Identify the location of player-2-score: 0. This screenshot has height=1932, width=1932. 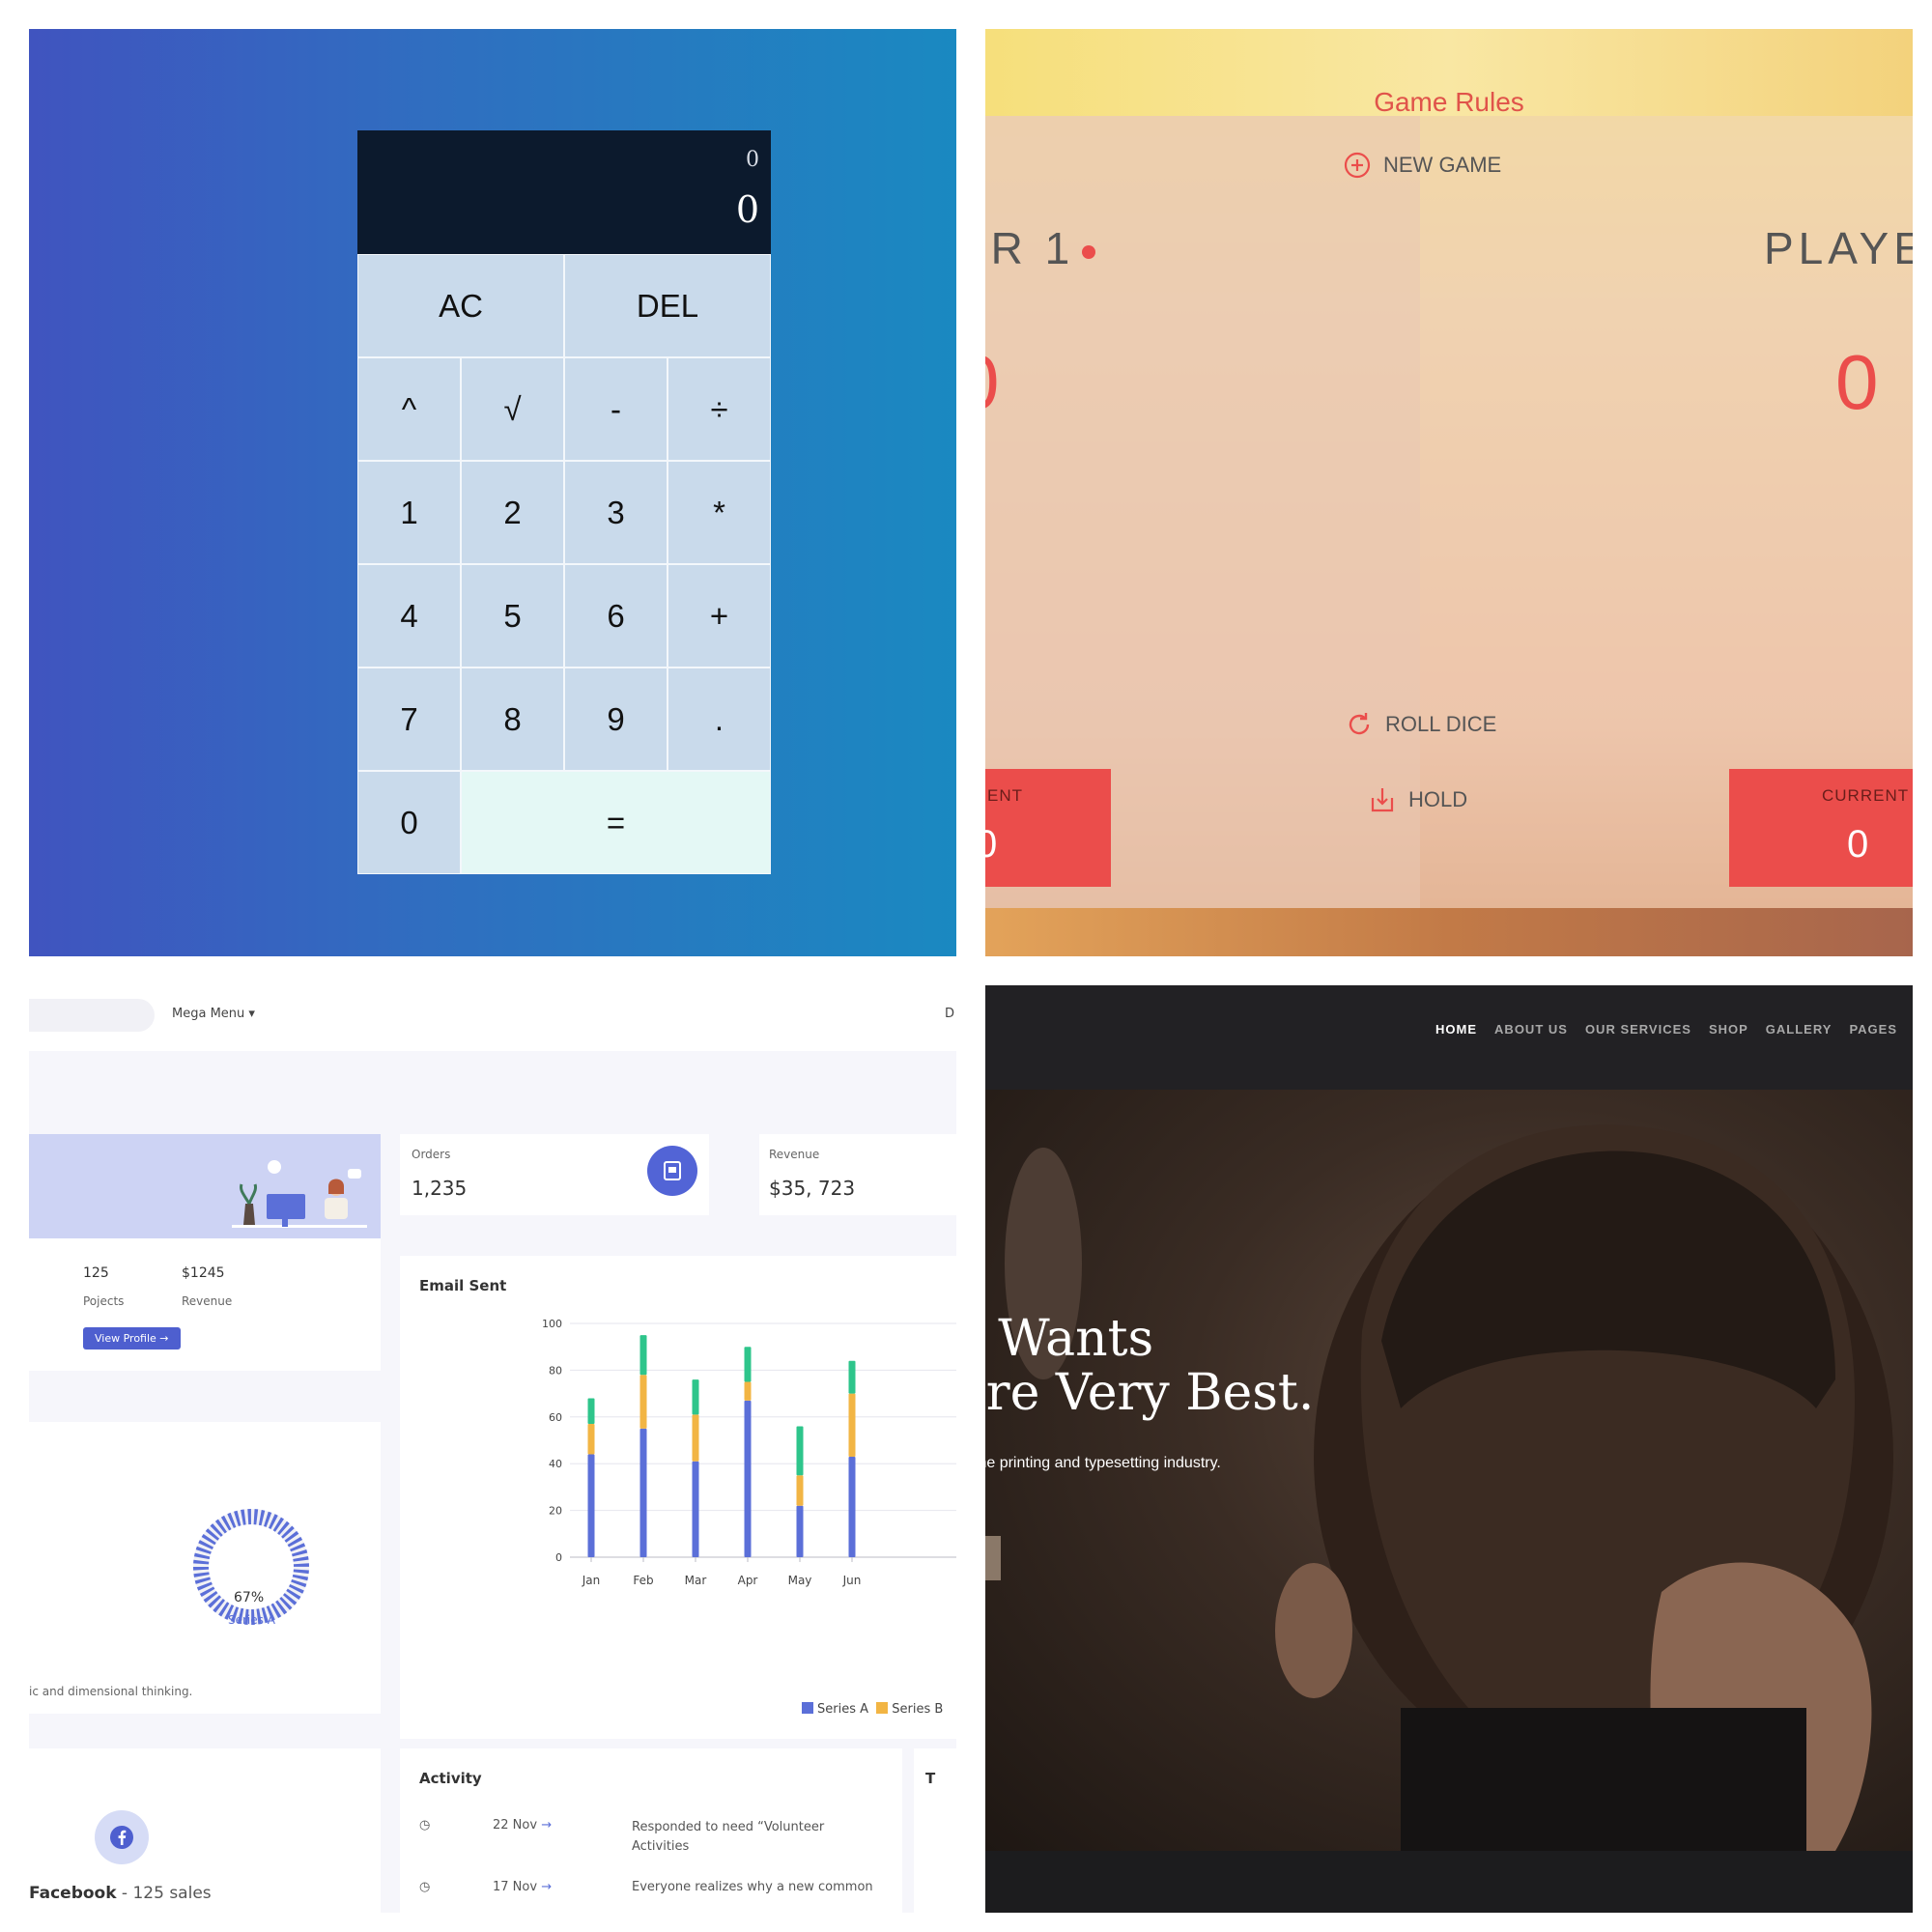
(1857, 382).